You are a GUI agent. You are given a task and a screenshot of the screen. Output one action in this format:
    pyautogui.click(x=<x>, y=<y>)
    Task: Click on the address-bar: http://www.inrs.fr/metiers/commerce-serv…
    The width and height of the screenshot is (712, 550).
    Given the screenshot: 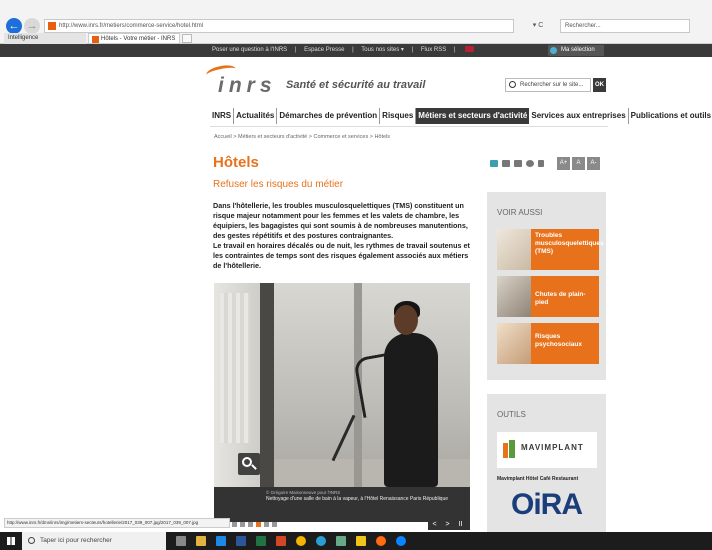 What is the action you would take?
    pyautogui.click(x=279, y=26)
    